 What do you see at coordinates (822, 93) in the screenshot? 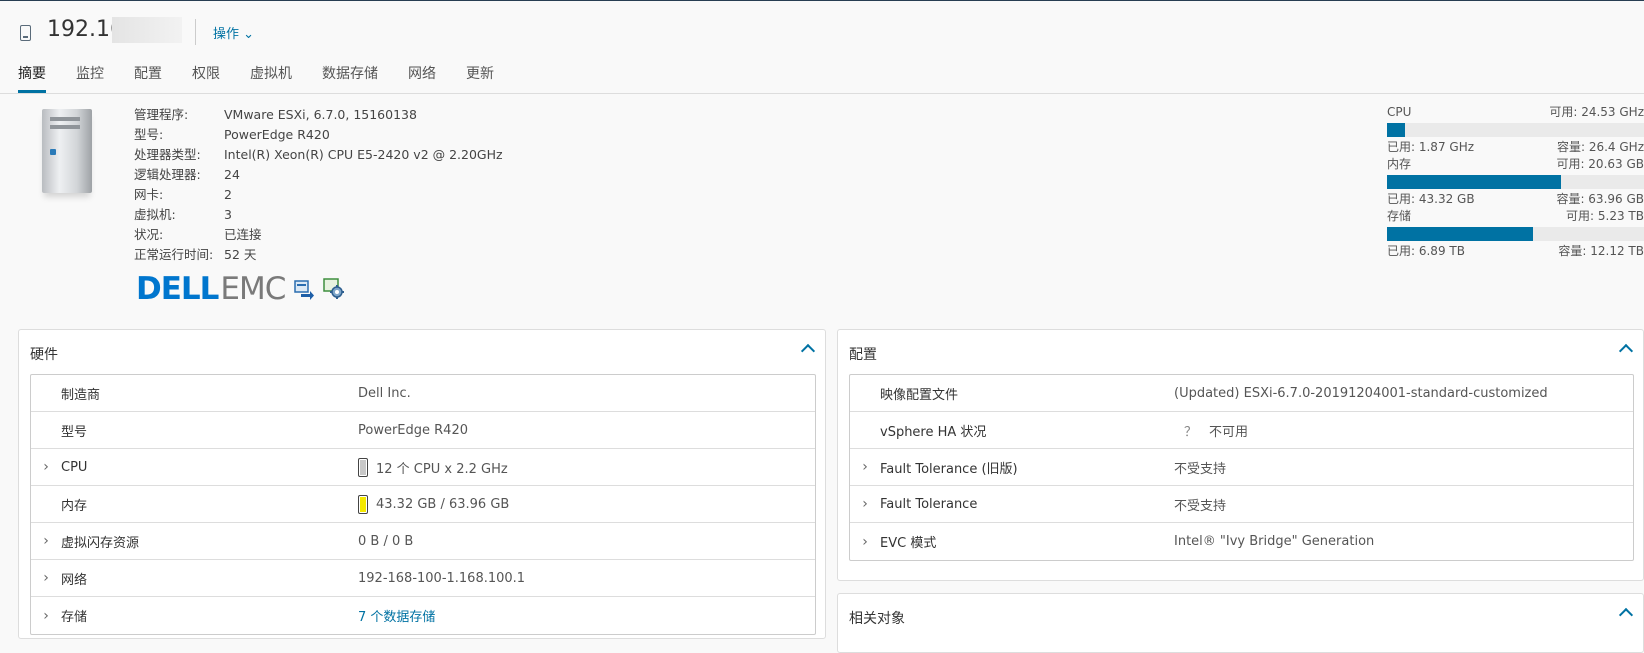
I see `tab-divider` at bounding box center [822, 93].